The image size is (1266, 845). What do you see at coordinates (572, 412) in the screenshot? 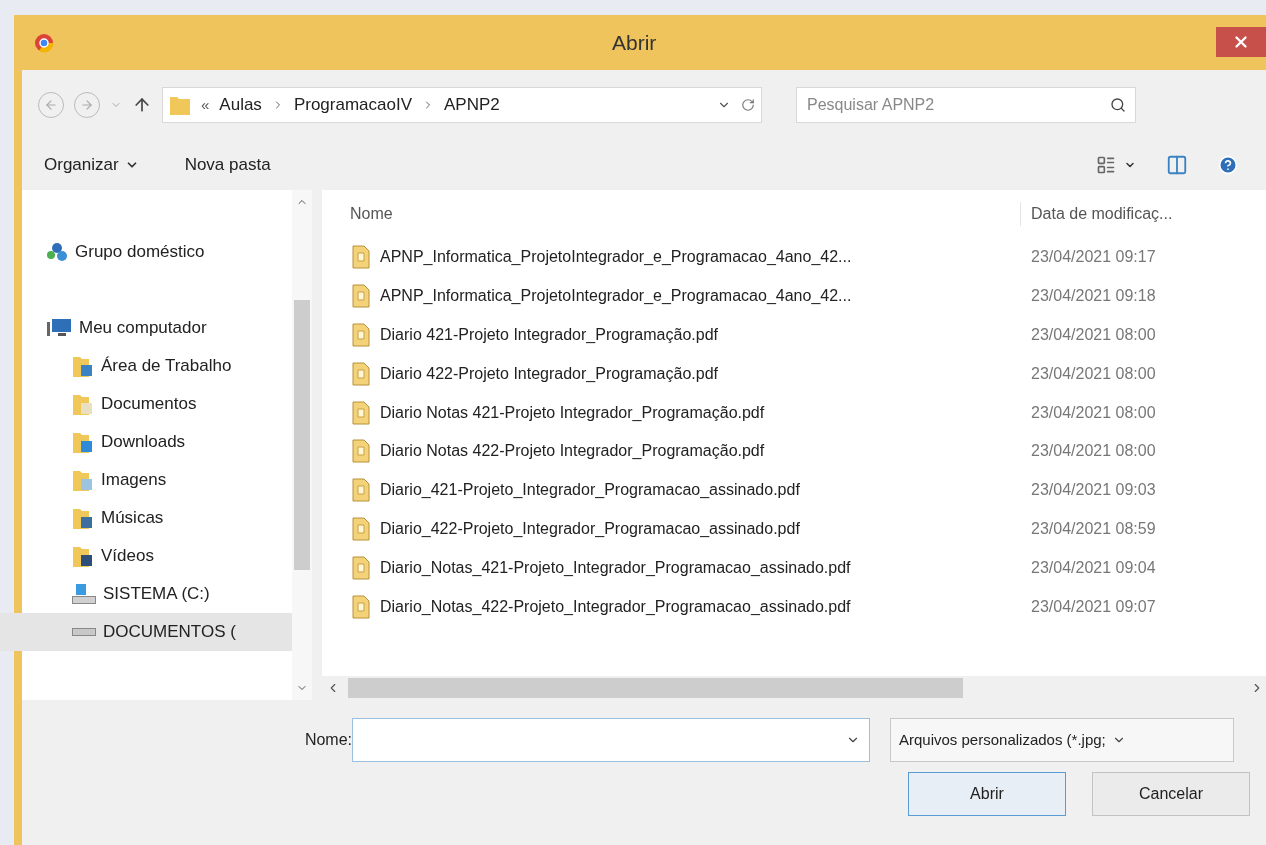
I see `file-name: Diario Notas 421-Projeto Integrador_Programação.pdf` at bounding box center [572, 412].